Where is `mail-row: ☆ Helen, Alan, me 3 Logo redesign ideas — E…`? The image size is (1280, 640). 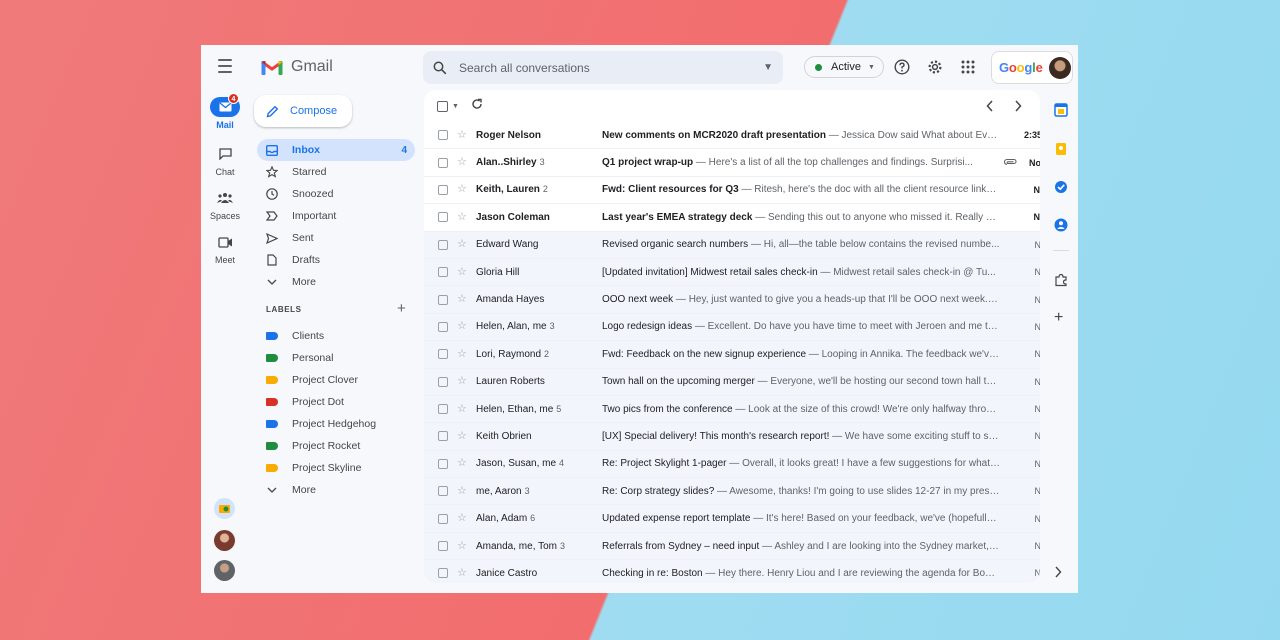
mail-row: ☆ Helen, Alan, me 3 Logo redesign ideas — E… is located at coordinates (732, 327).